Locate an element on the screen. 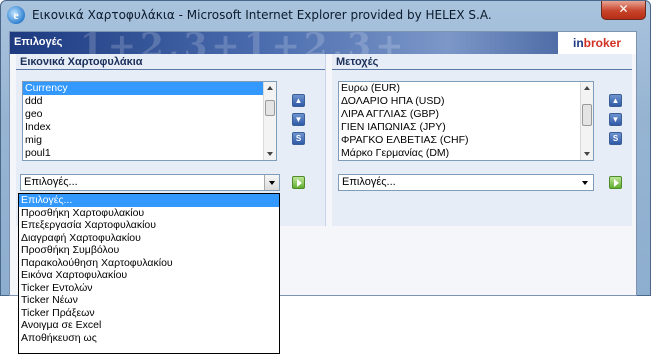  brand-broker: broker is located at coordinates (602, 43).